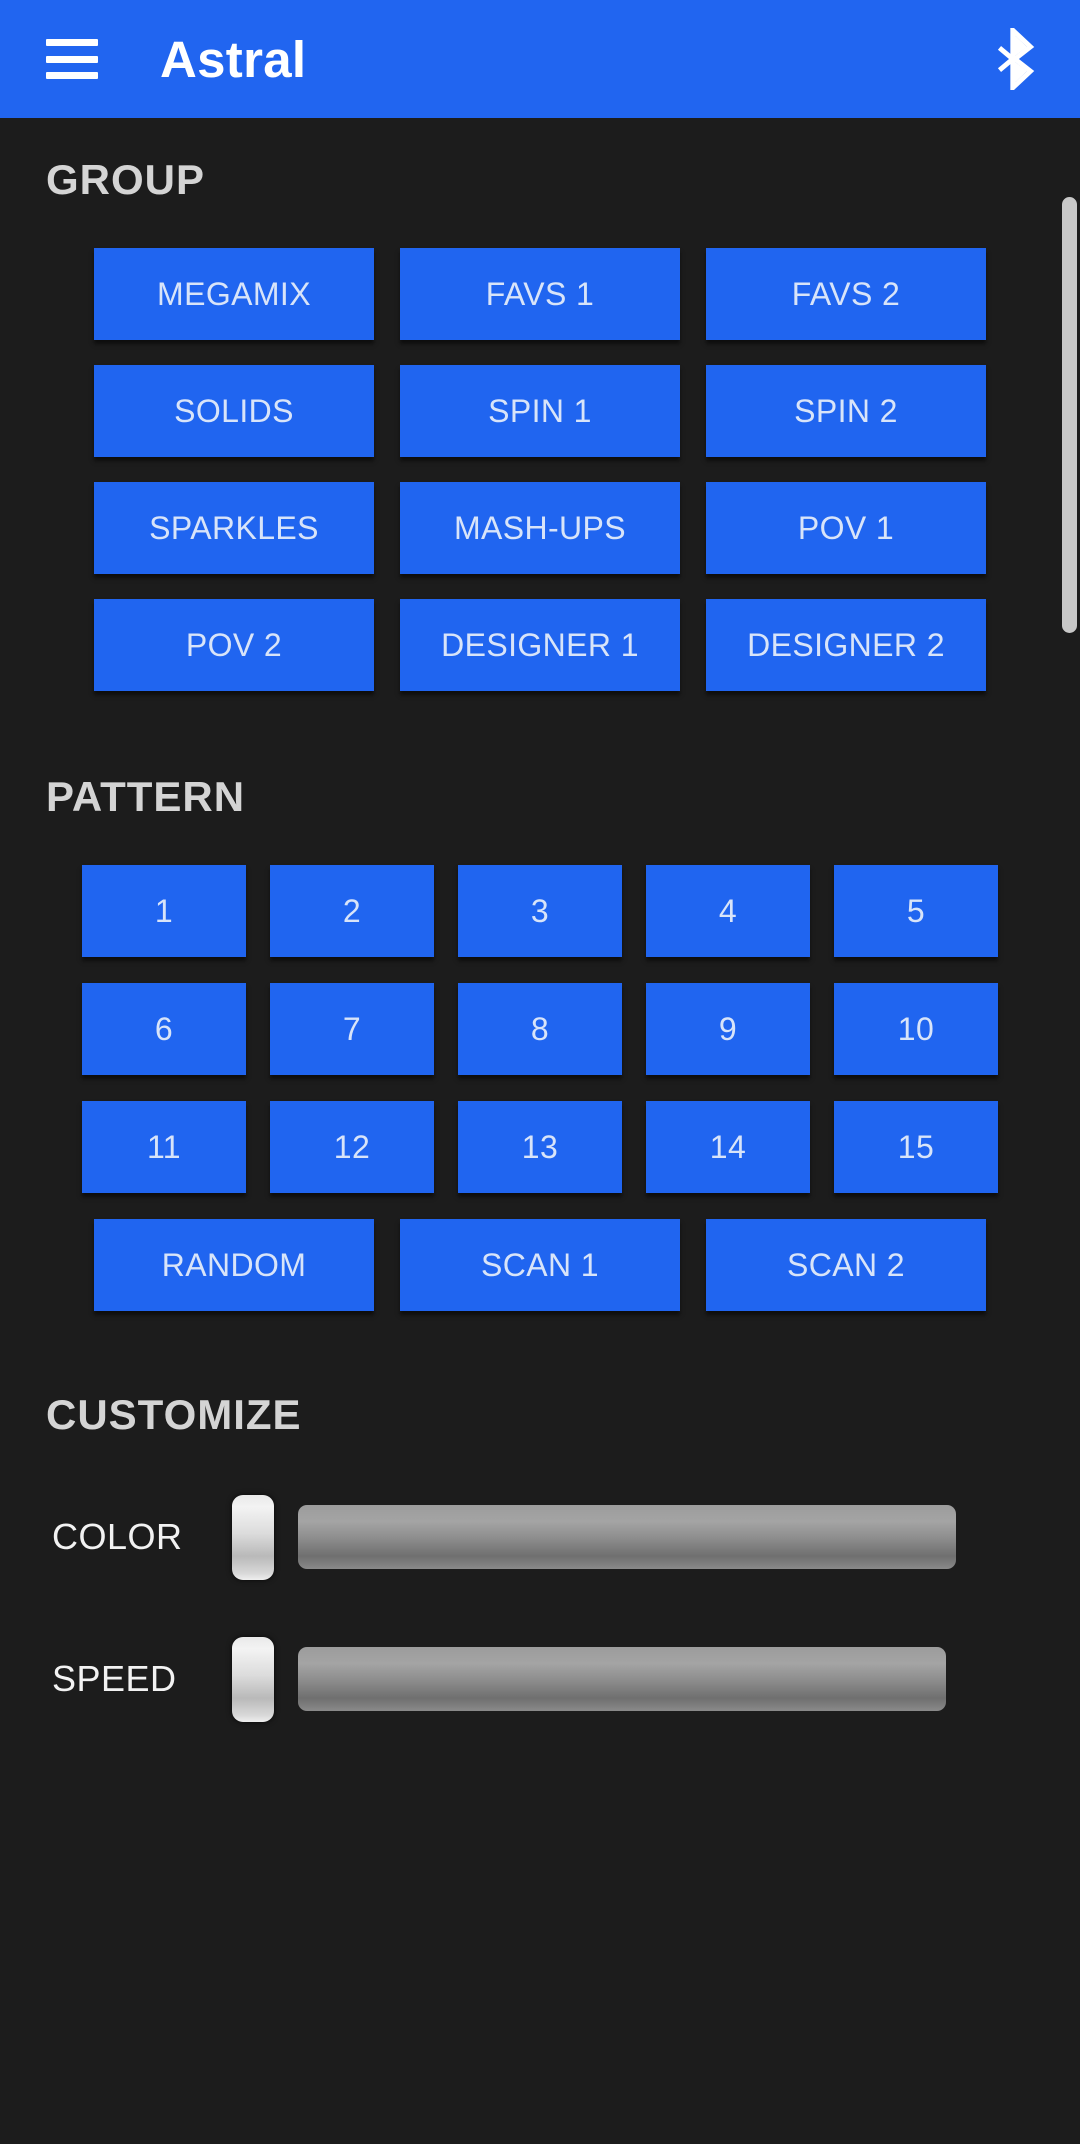  What do you see at coordinates (846, 294) in the screenshot?
I see `group-button-favs-2: FAVS 2` at bounding box center [846, 294].